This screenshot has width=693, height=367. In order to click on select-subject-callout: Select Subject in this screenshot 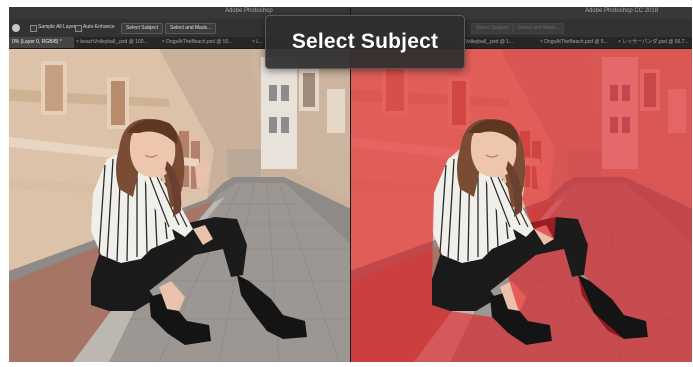, I will do `click(365, 42)`.